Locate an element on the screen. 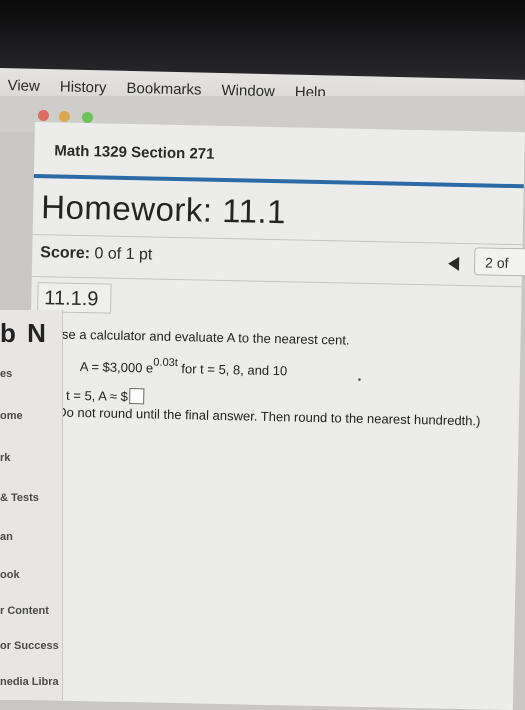 This screenshot has height=710, width=525. answer-input is located at coordinates (136, 396).